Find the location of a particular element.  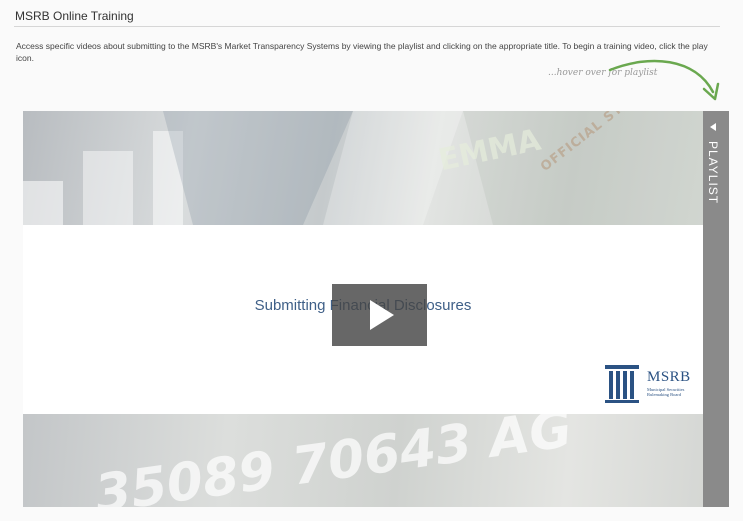

slide-title: Submitting Financial Disclosures is located at coordinates (363, 305).